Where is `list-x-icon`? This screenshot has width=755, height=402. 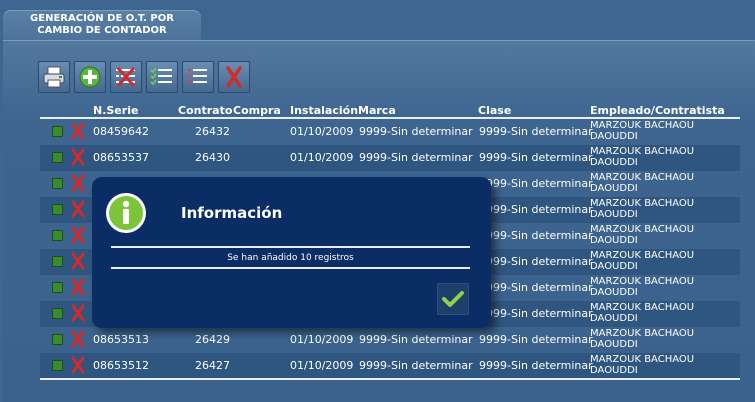
list-x-icon is located at coordinates (126, 77).